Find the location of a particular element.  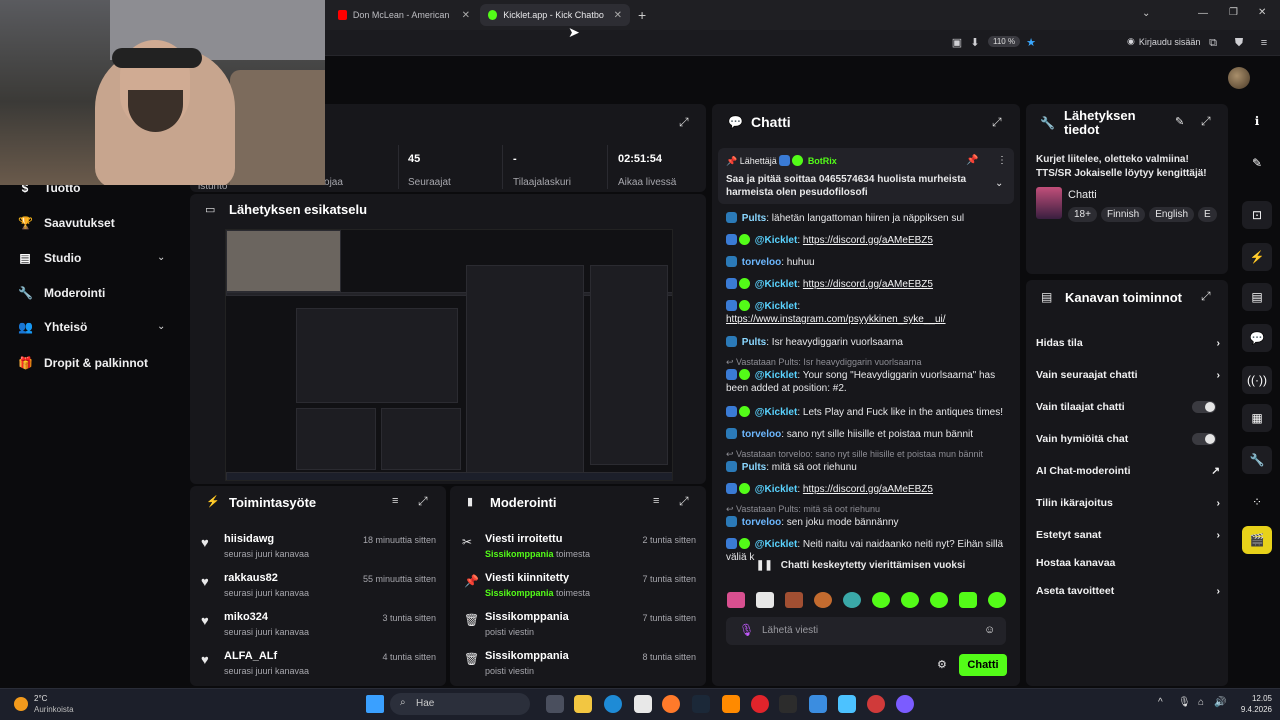

gear-icon: ⚙ is located at coordinates (942, 664).